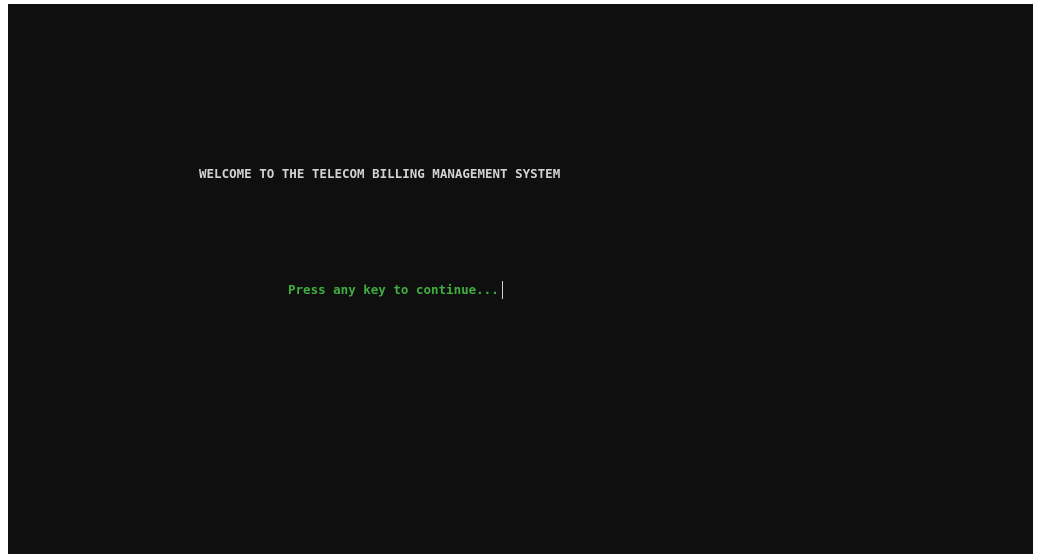 This screenshot has width=1041, height=558. Describe the element at coordinates (502, 290) in the screenshot. I see `text-cursor` at that location.